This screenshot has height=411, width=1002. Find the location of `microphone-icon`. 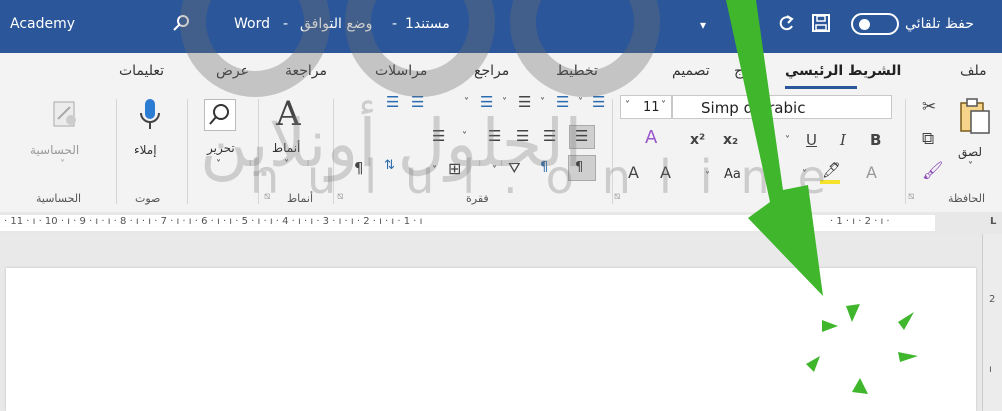

microphone-icon is located at coordinates (150, 116).